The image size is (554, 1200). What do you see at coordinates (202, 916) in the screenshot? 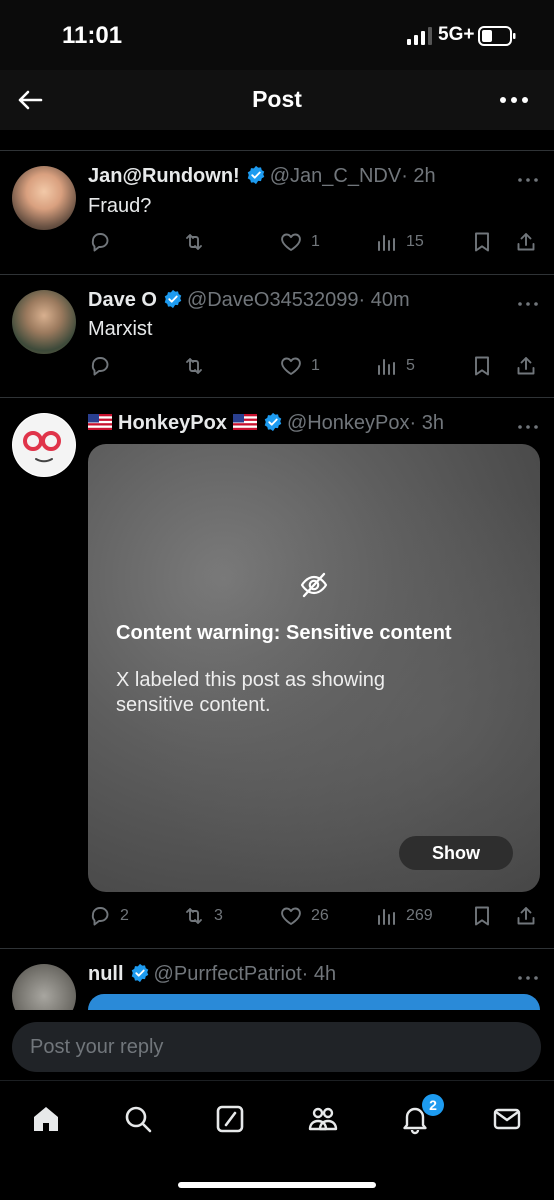
I see `repost-button: 3` at bounding box center [202, 916].